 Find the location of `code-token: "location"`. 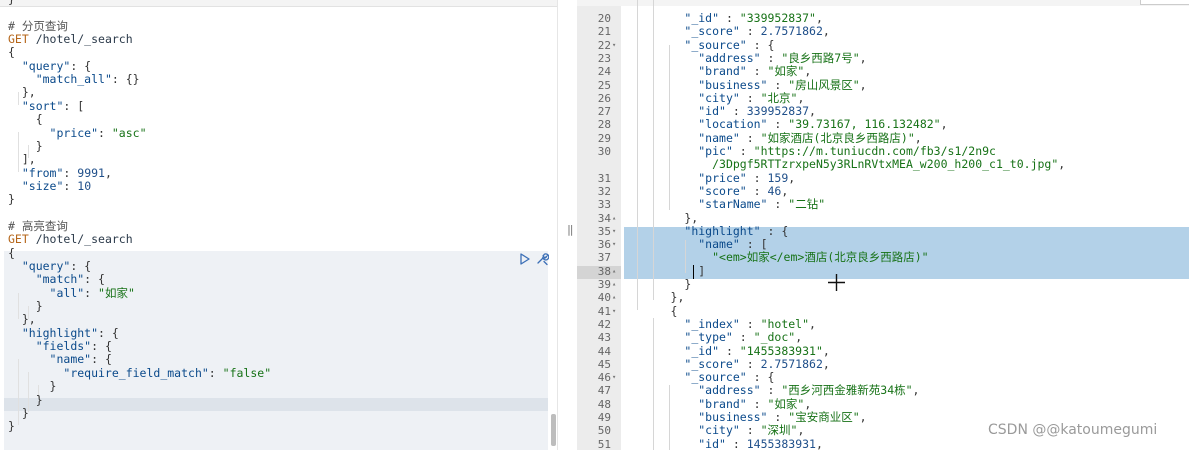

code-token: "location" is located at coordinates (733, 124).